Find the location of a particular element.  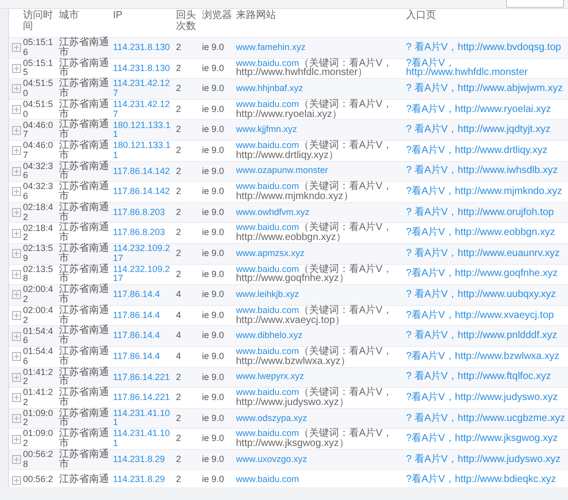

entry-link: ? 看A片V，http://www.ucgbzme.xyz is located at coordinates (487, 419).